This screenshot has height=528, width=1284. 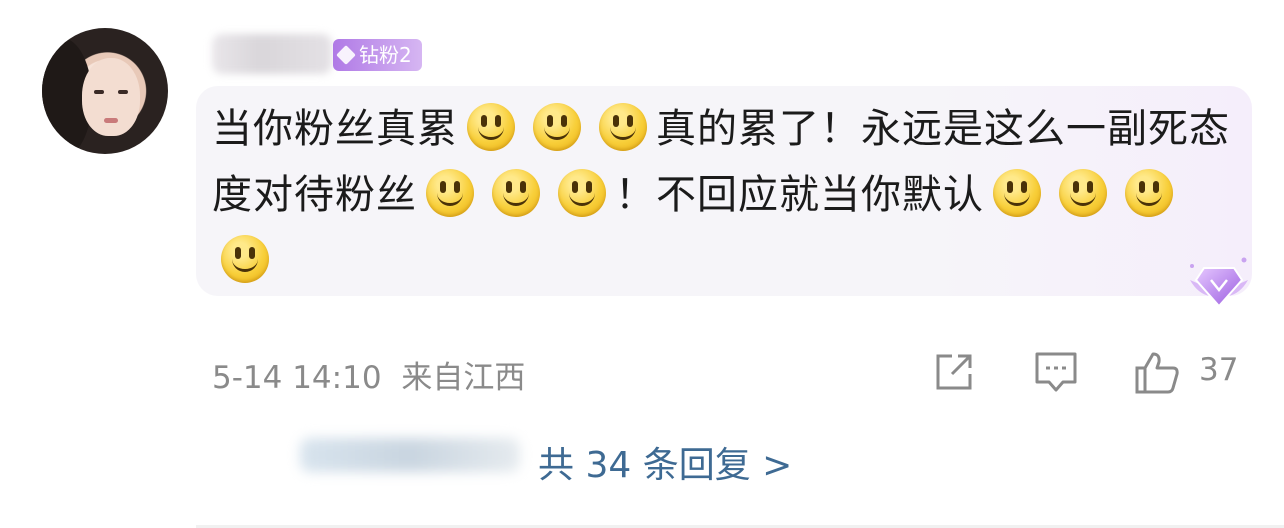 I want to click on fan-level-badge: 钻粉2, so click(x=377, y=55).